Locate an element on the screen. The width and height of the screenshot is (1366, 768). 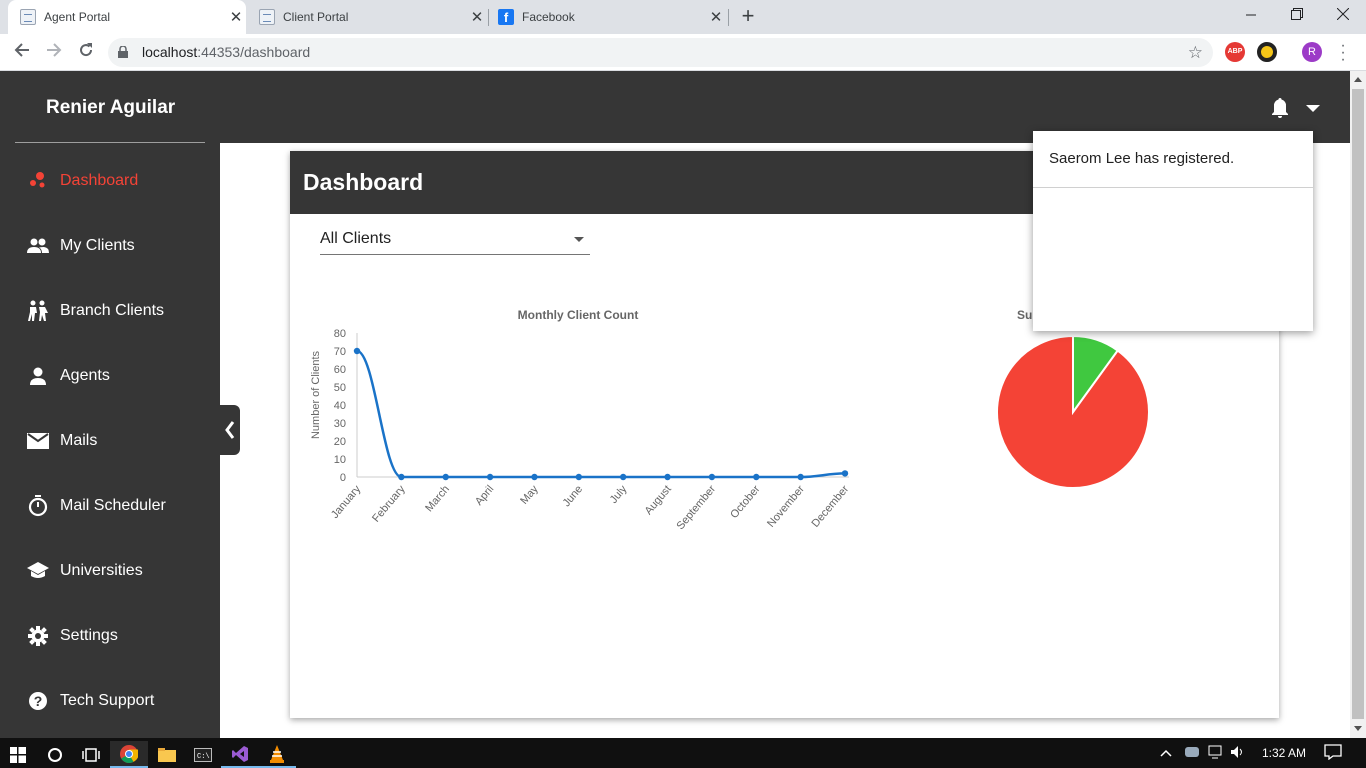
account-dropdown-caret-icon is located at coordinates (1313, 108).